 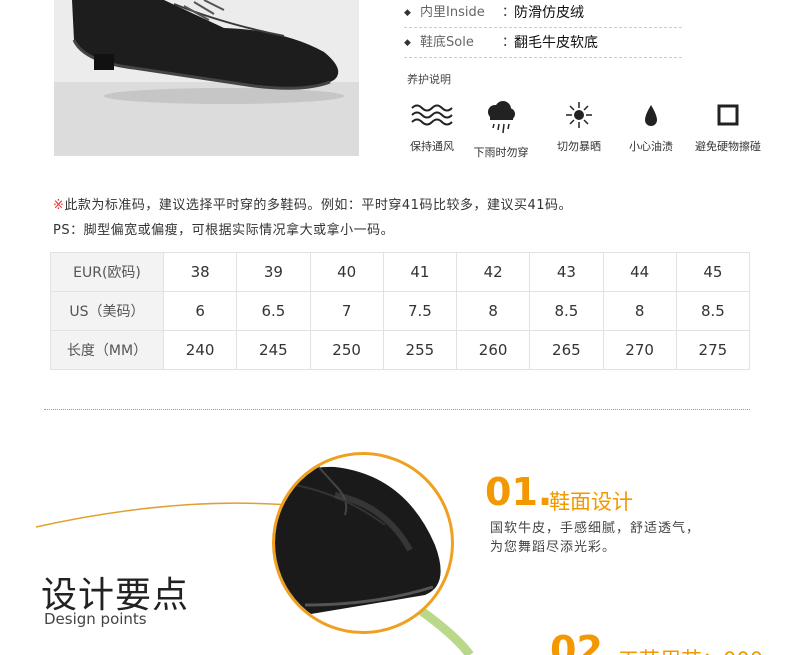 I want to click on row-header: 长度（MM）, so click(x=107, y=350).